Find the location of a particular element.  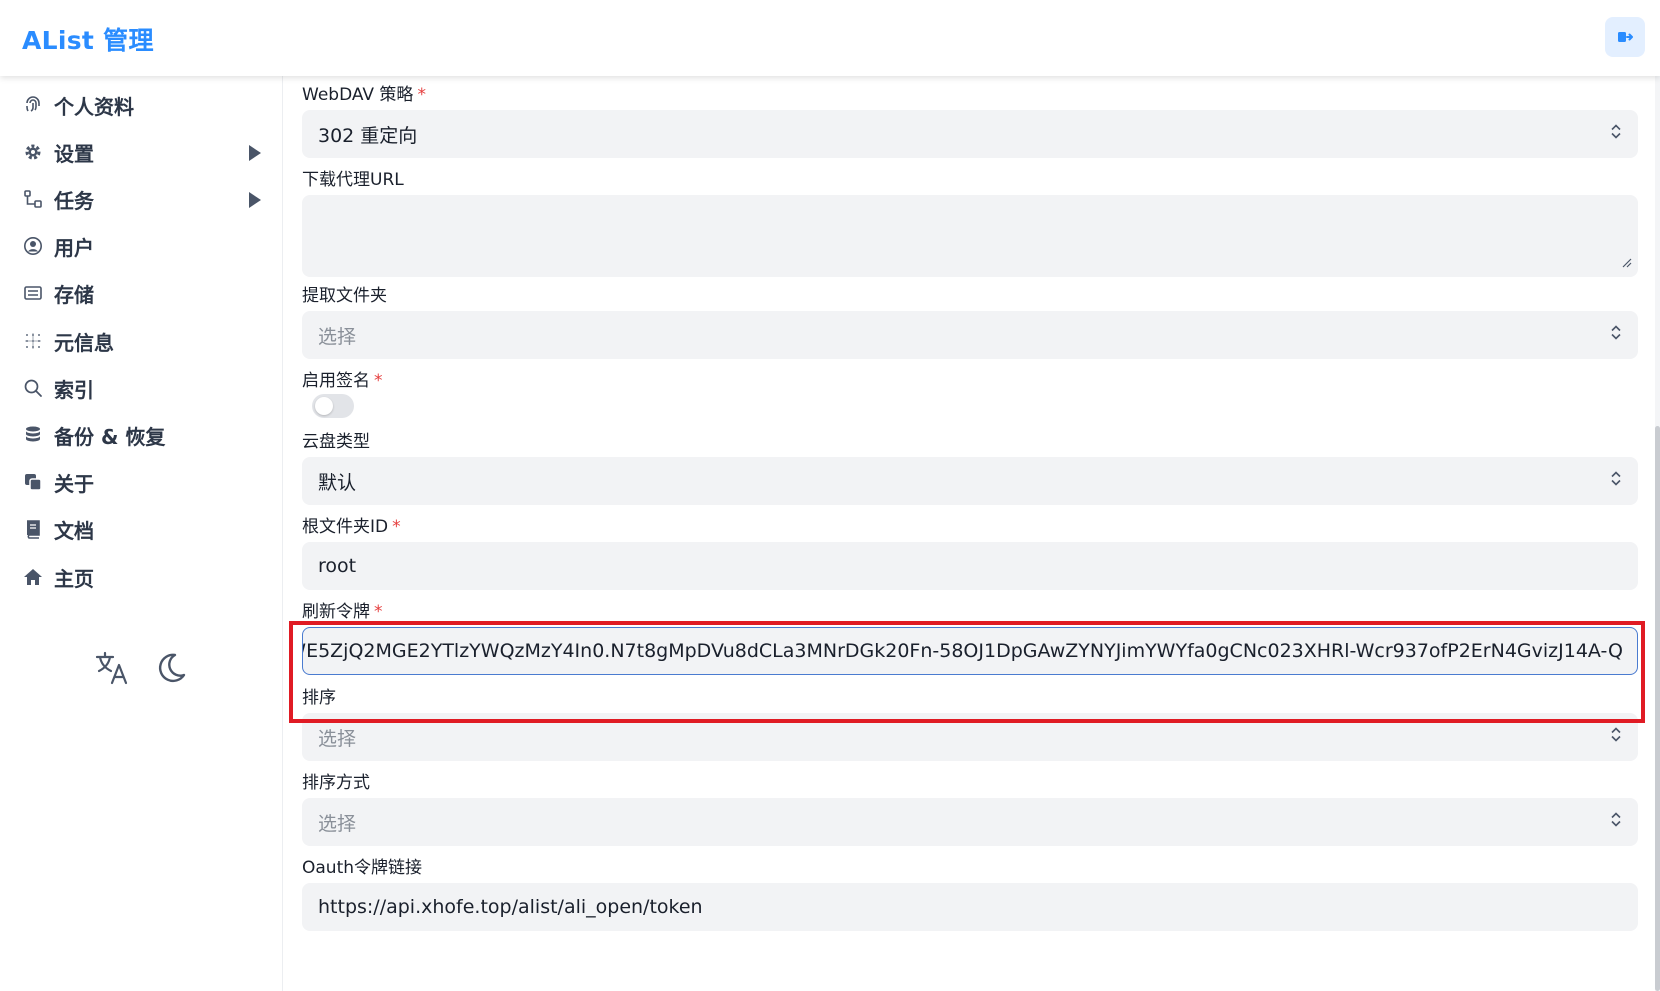

webdav-policy-value: 302 重定向 is located at coordinates (368, 135).